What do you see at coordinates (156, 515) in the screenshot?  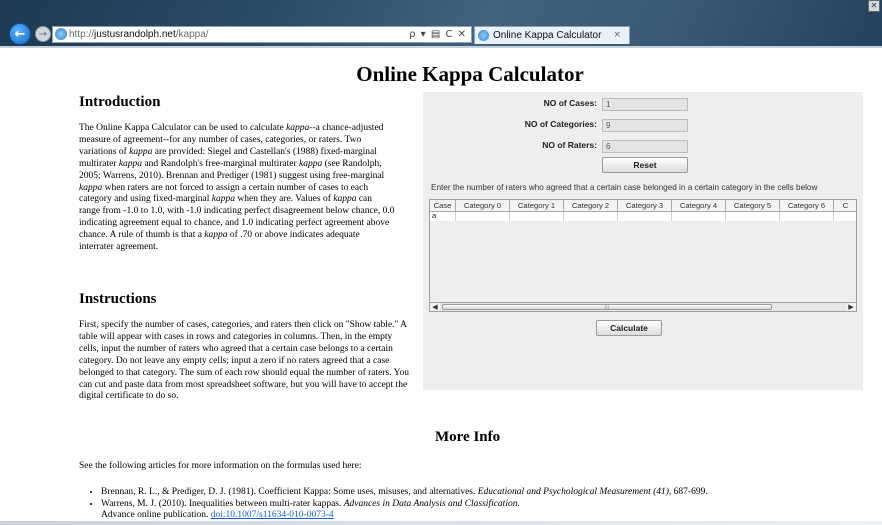 I see `reference-line2: Advance online publication.` at bounding box center [156, 515].